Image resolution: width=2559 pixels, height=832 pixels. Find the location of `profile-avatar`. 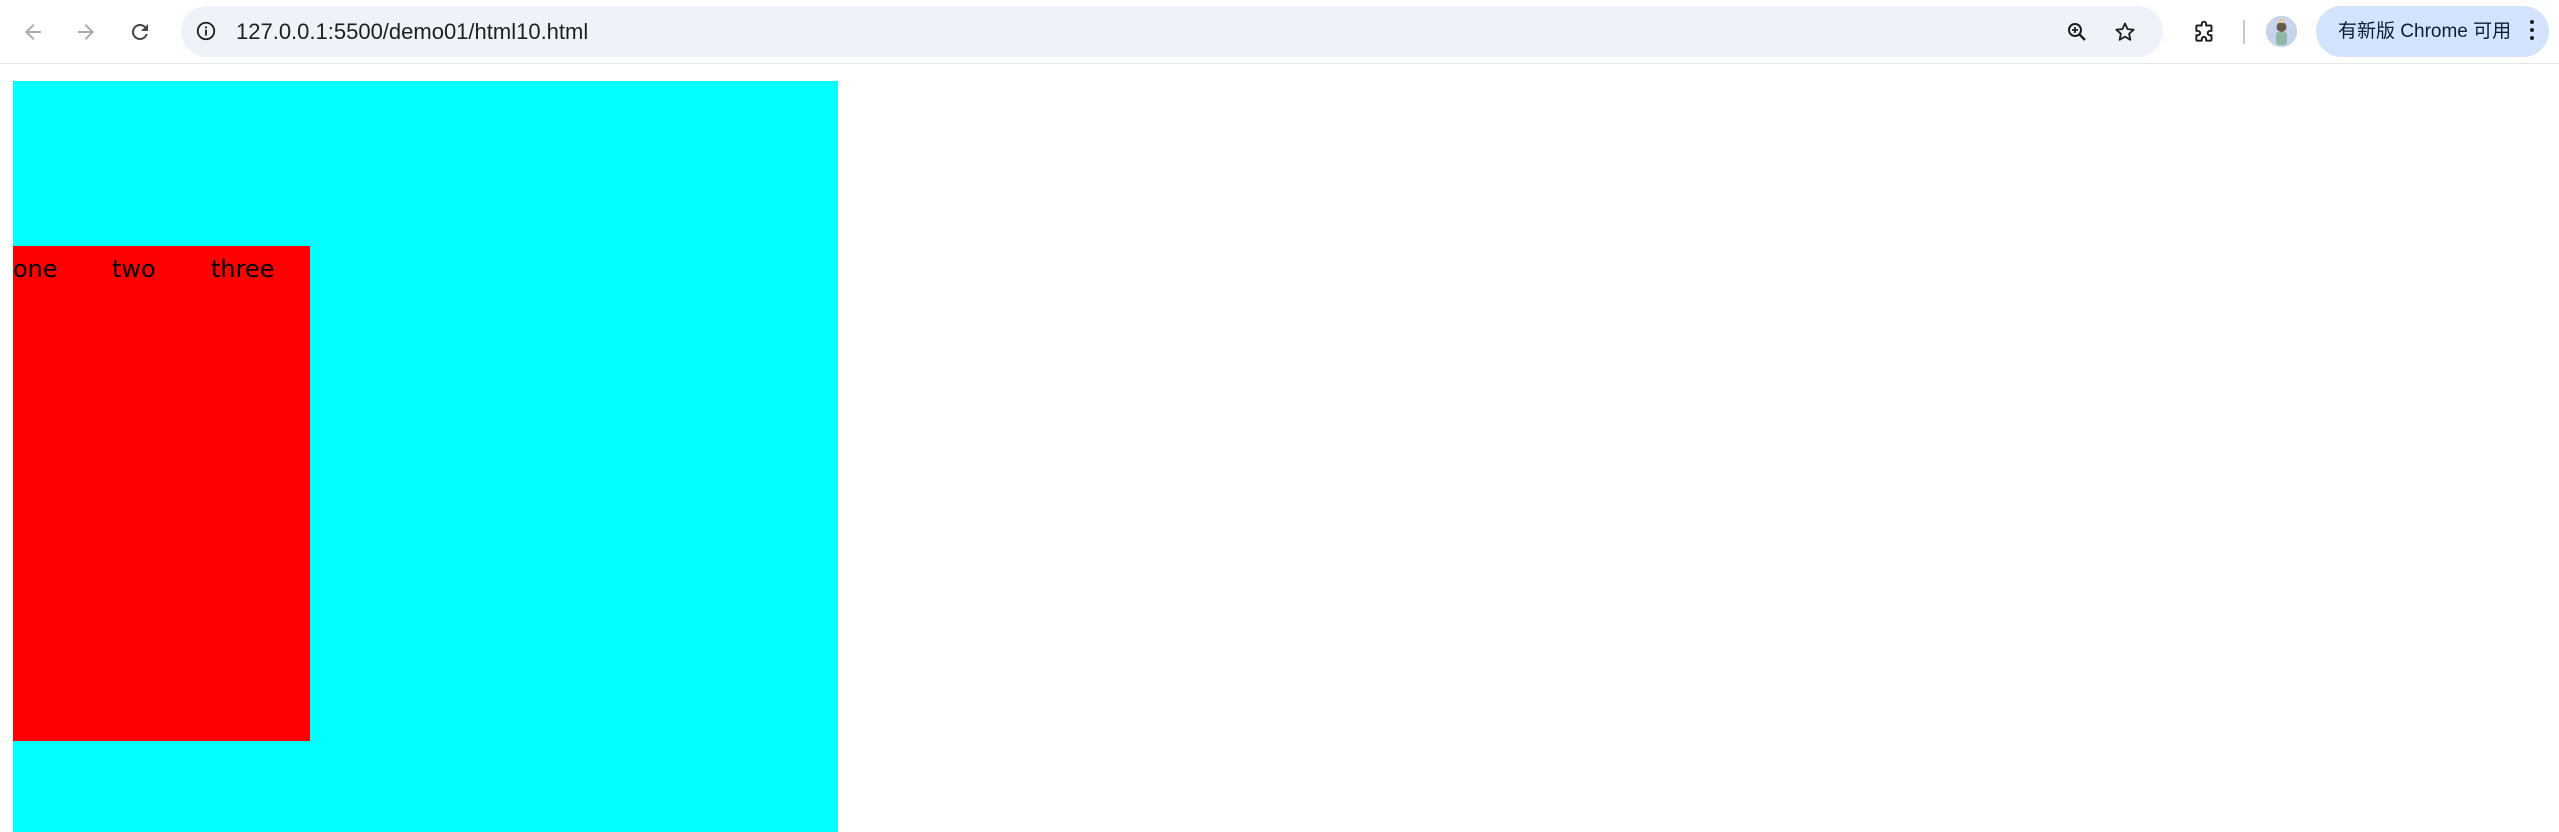

profile-avatar is located at coordinates (2281, 31).